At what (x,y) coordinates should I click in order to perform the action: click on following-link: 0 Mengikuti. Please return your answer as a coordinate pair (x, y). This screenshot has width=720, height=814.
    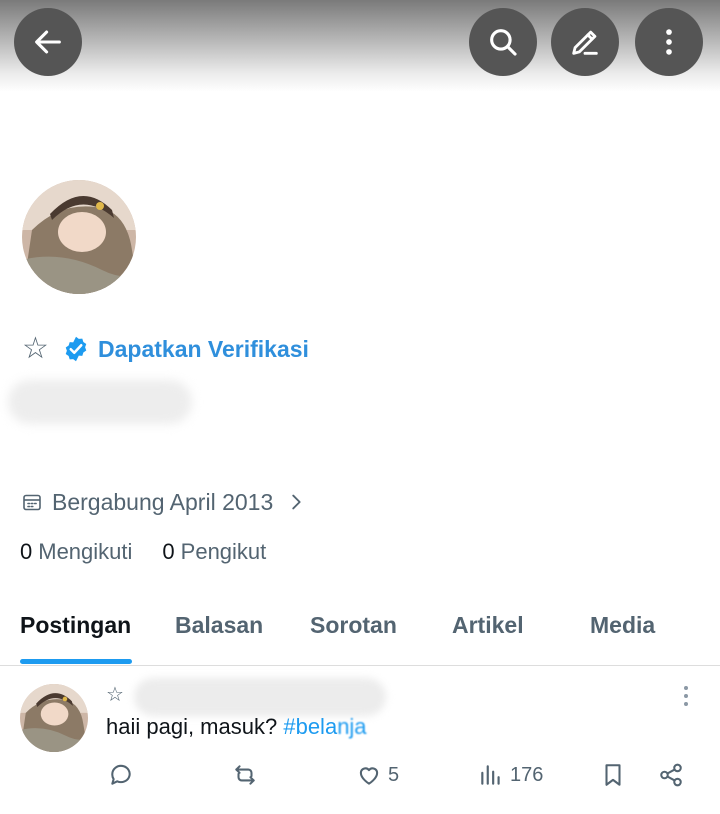
    Looking at the image, I should click on (76, 552).